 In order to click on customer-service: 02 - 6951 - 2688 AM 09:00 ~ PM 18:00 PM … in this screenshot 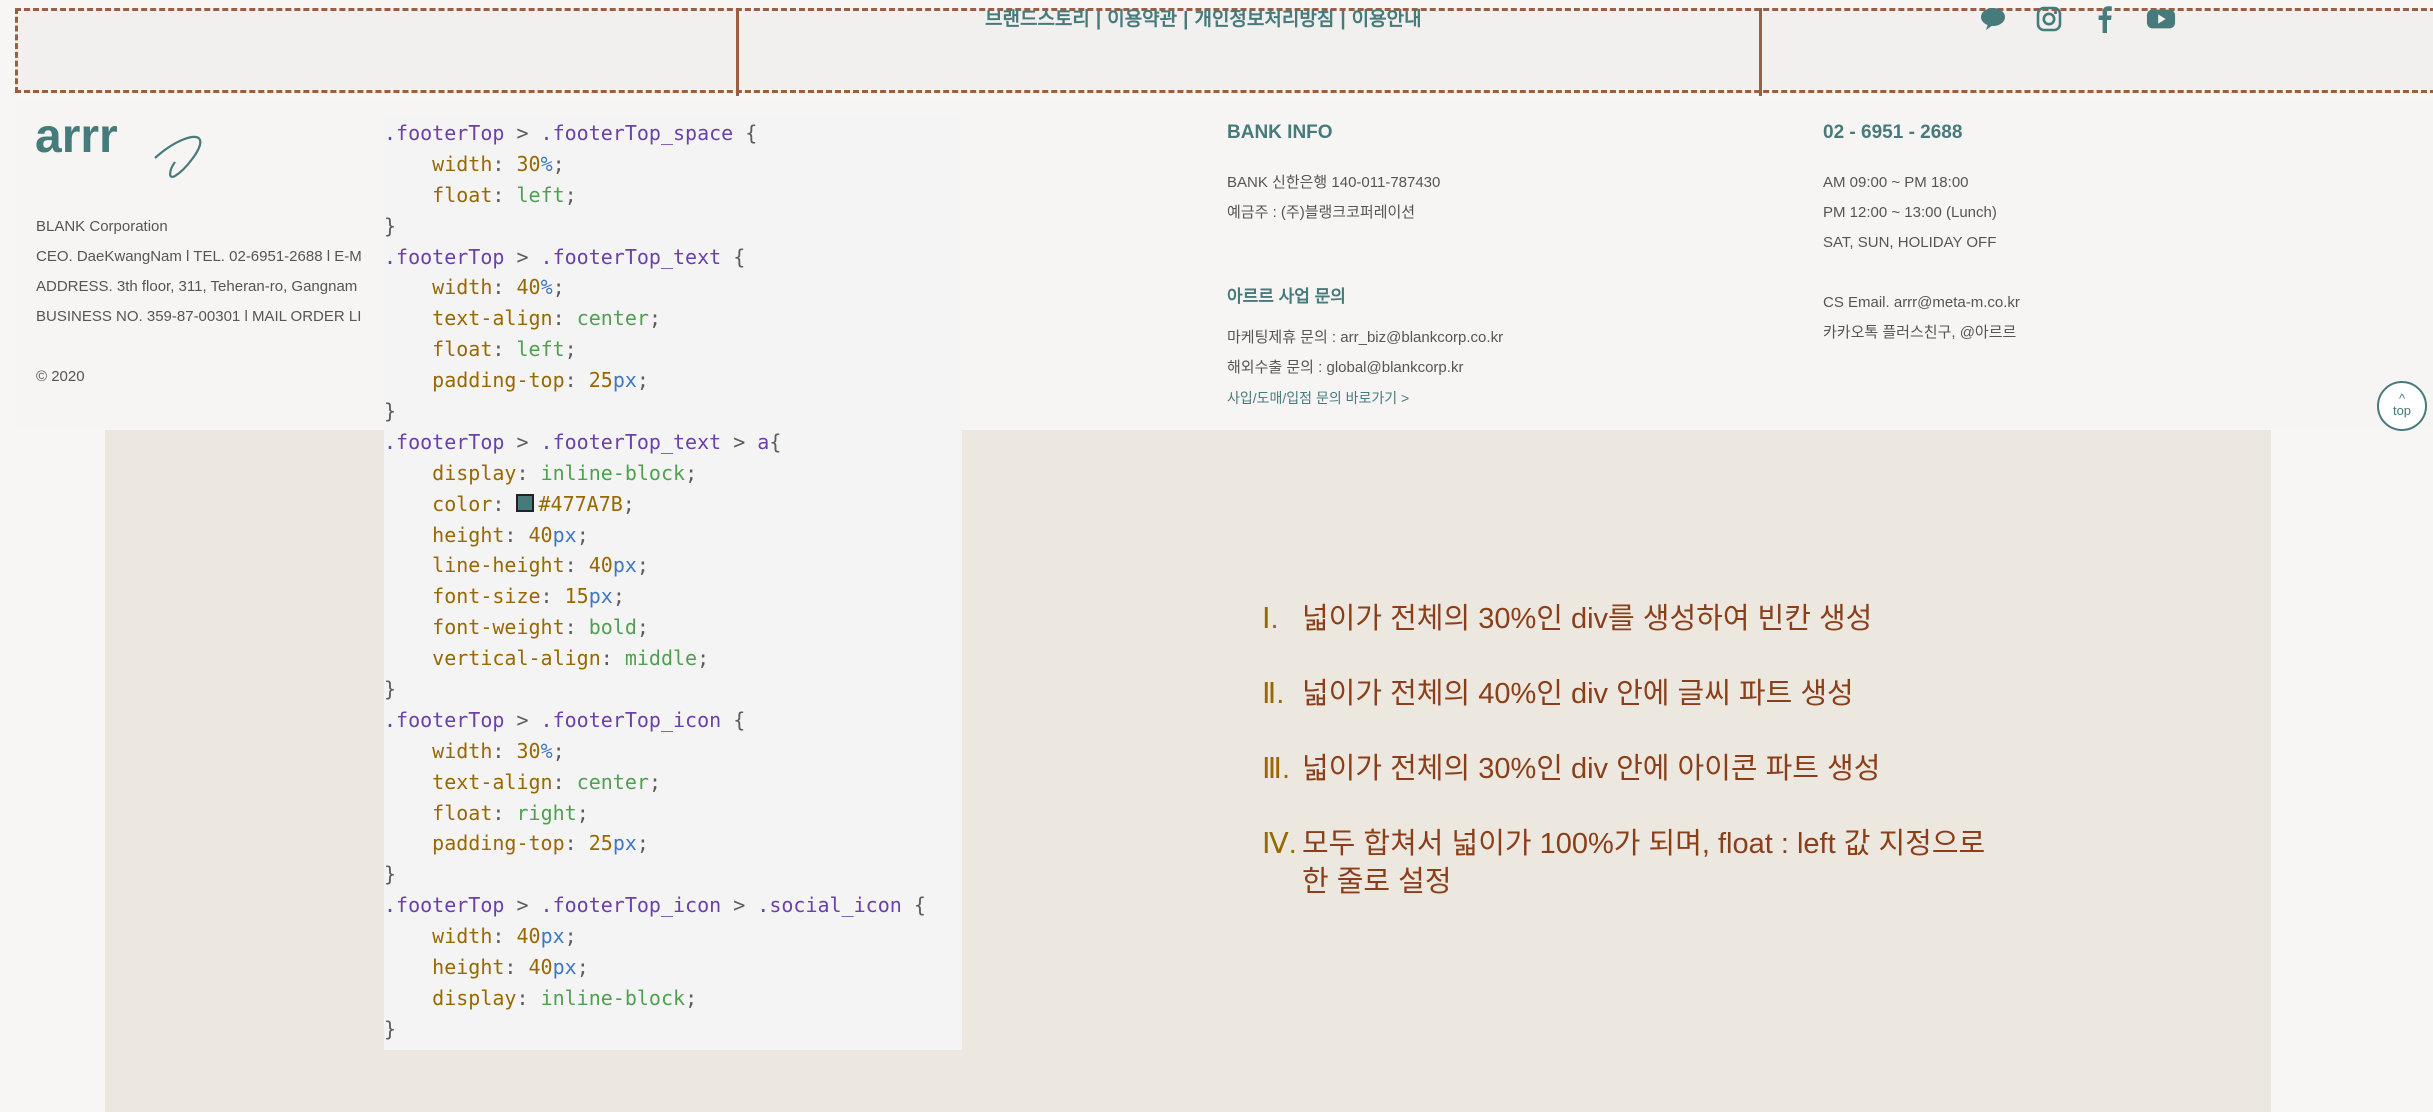, I will do `click(1921, 235)`.